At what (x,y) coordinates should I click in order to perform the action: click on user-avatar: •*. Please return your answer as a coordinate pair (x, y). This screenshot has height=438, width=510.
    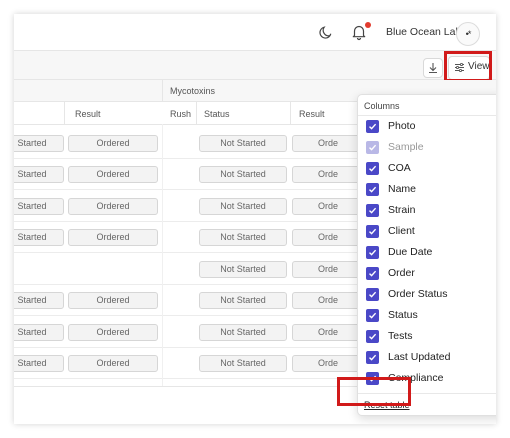
    Looking at the image, I should click on (468, 34).